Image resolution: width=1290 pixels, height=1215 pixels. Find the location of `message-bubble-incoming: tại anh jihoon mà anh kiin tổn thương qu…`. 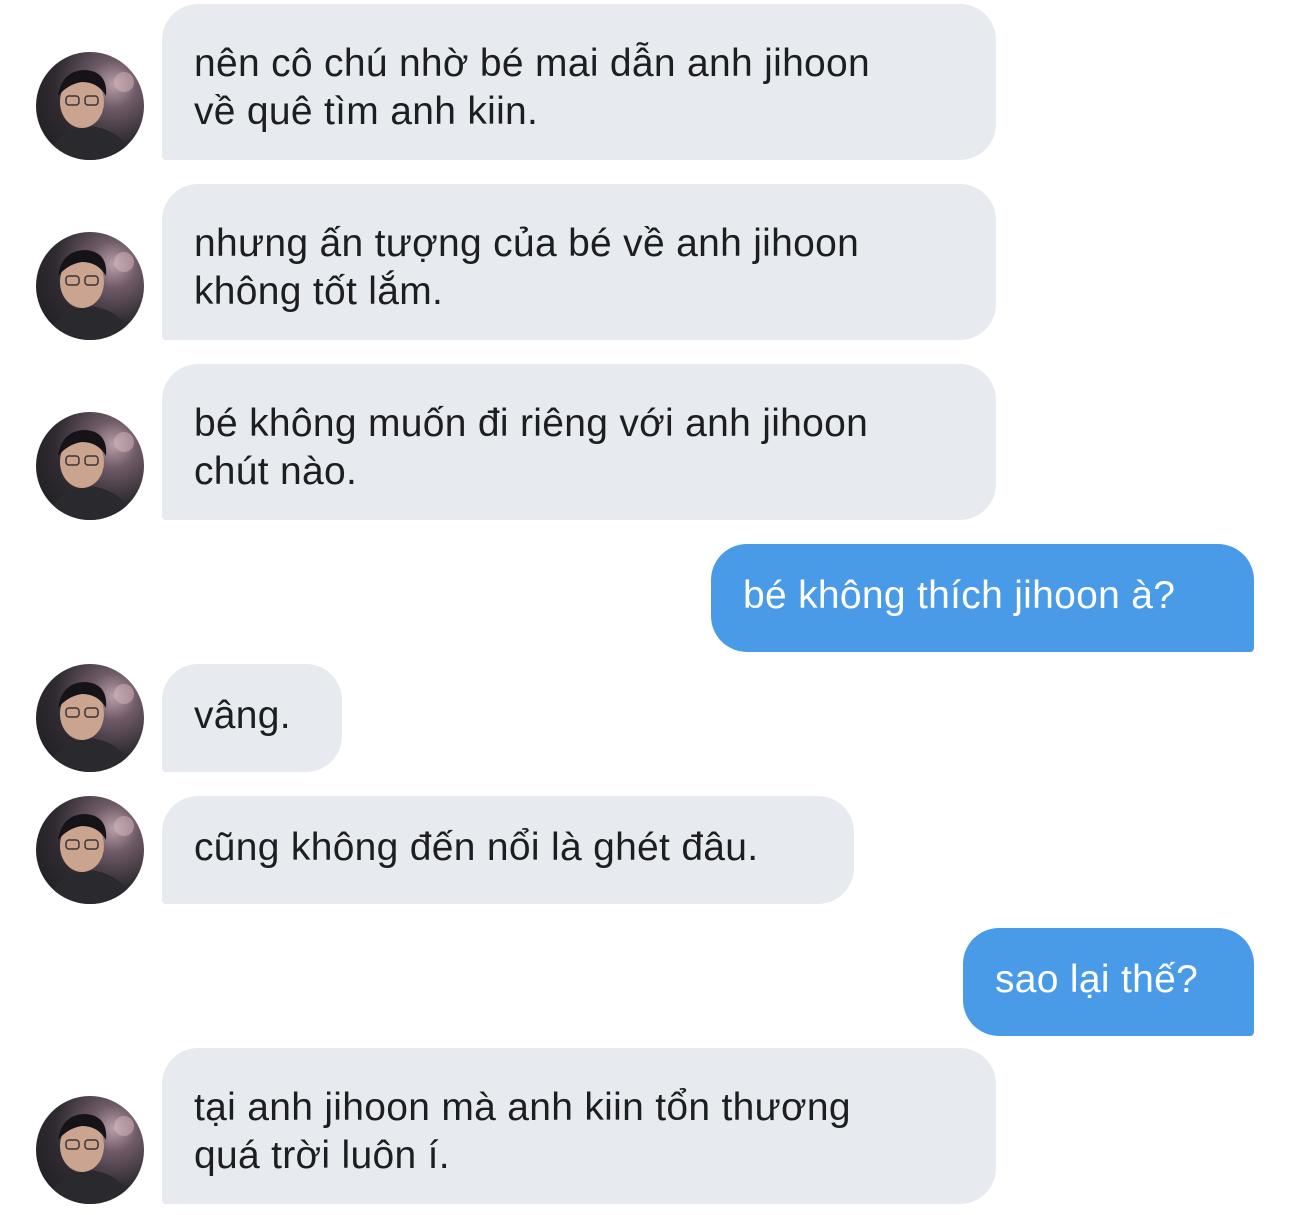

message-bubble-incoming: tại anh jihoon mà anh kiin tổn thương qu… is located at coordinates (579, 1126).